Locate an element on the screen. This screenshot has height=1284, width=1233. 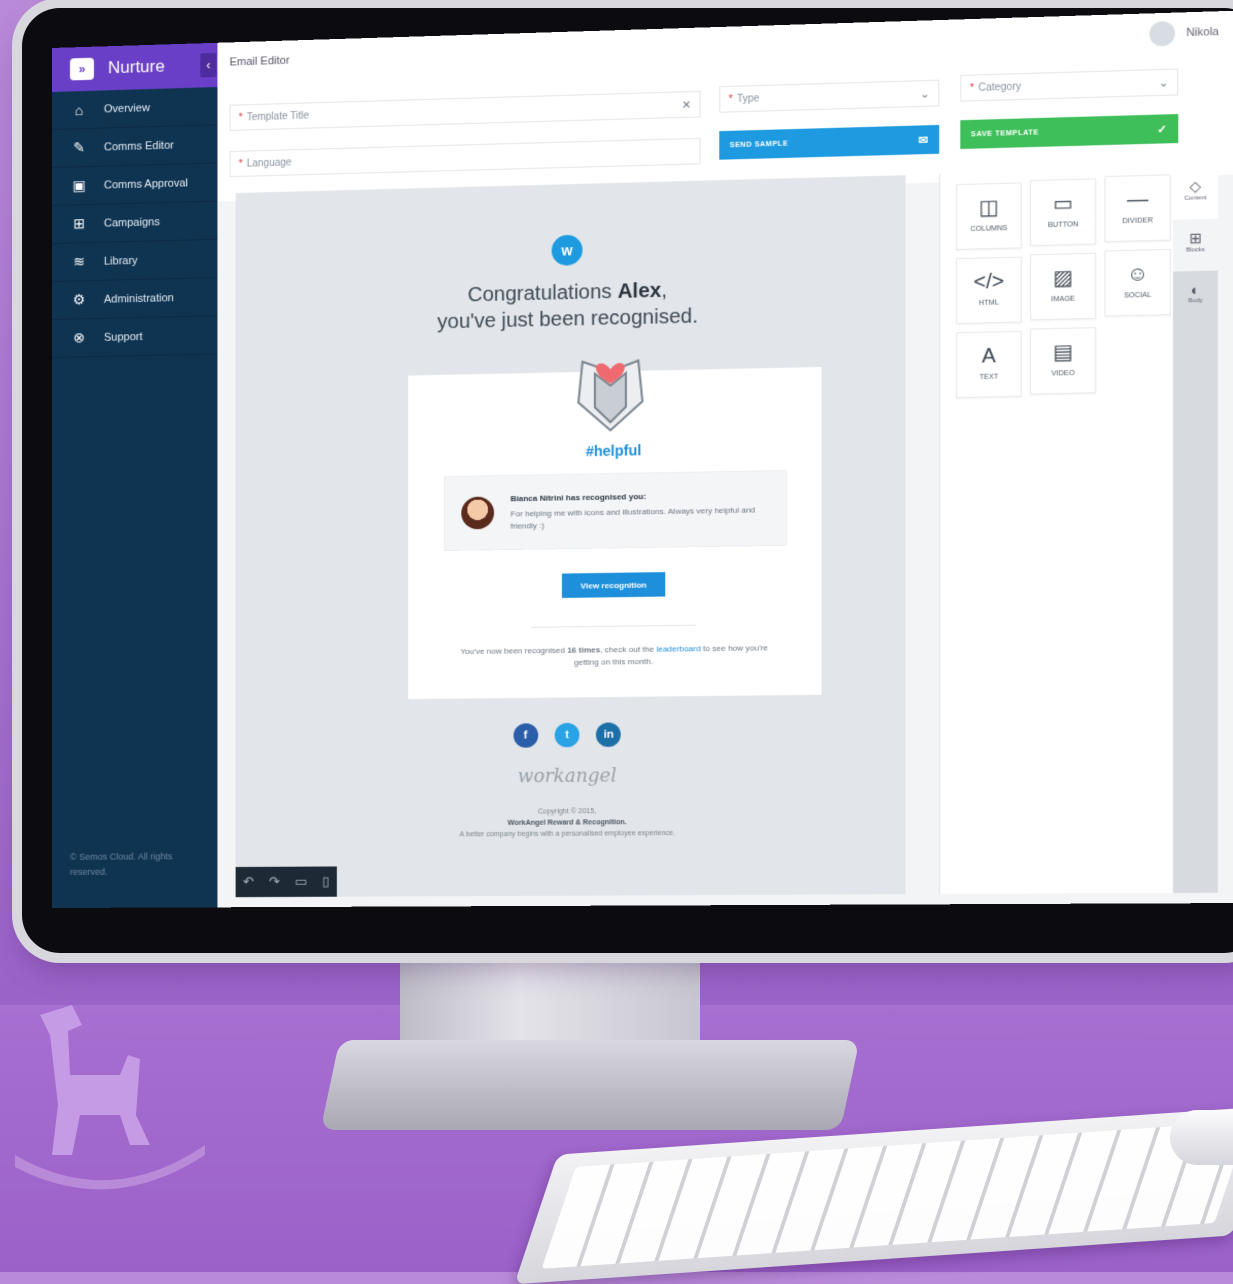
twitter-icon: t is located at coordinates (567, 735).